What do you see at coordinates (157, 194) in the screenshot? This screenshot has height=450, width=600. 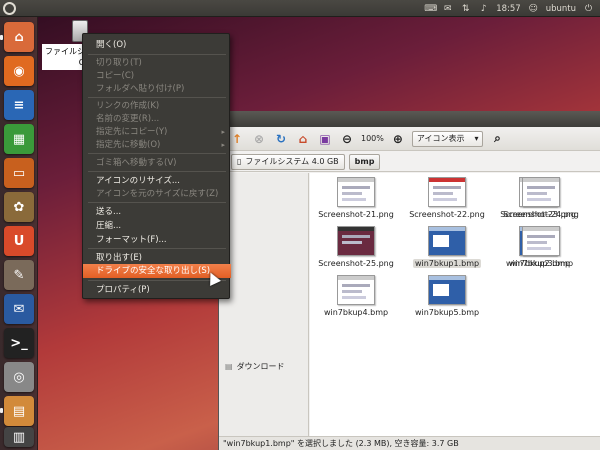 I see `menu-item-restore-icon-size: アイコンを元のサイズに戻す(Z)` at bounding box center [157, 194].